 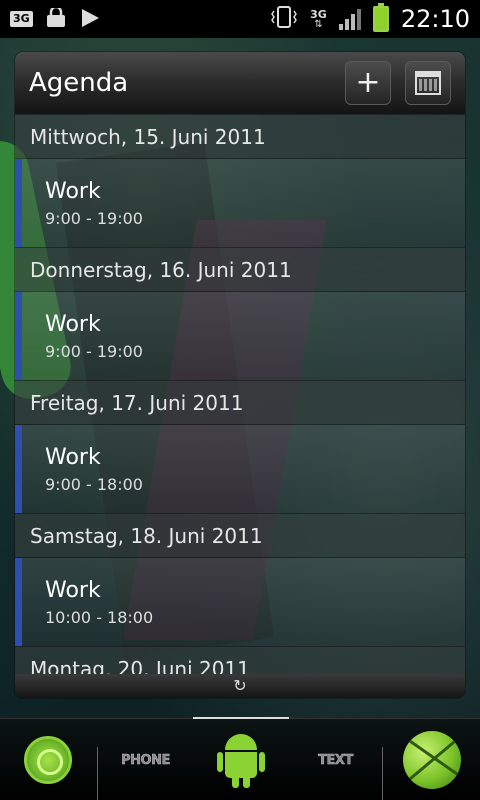 I want to click on text-button: TEXT, so click(x=335, y=759).